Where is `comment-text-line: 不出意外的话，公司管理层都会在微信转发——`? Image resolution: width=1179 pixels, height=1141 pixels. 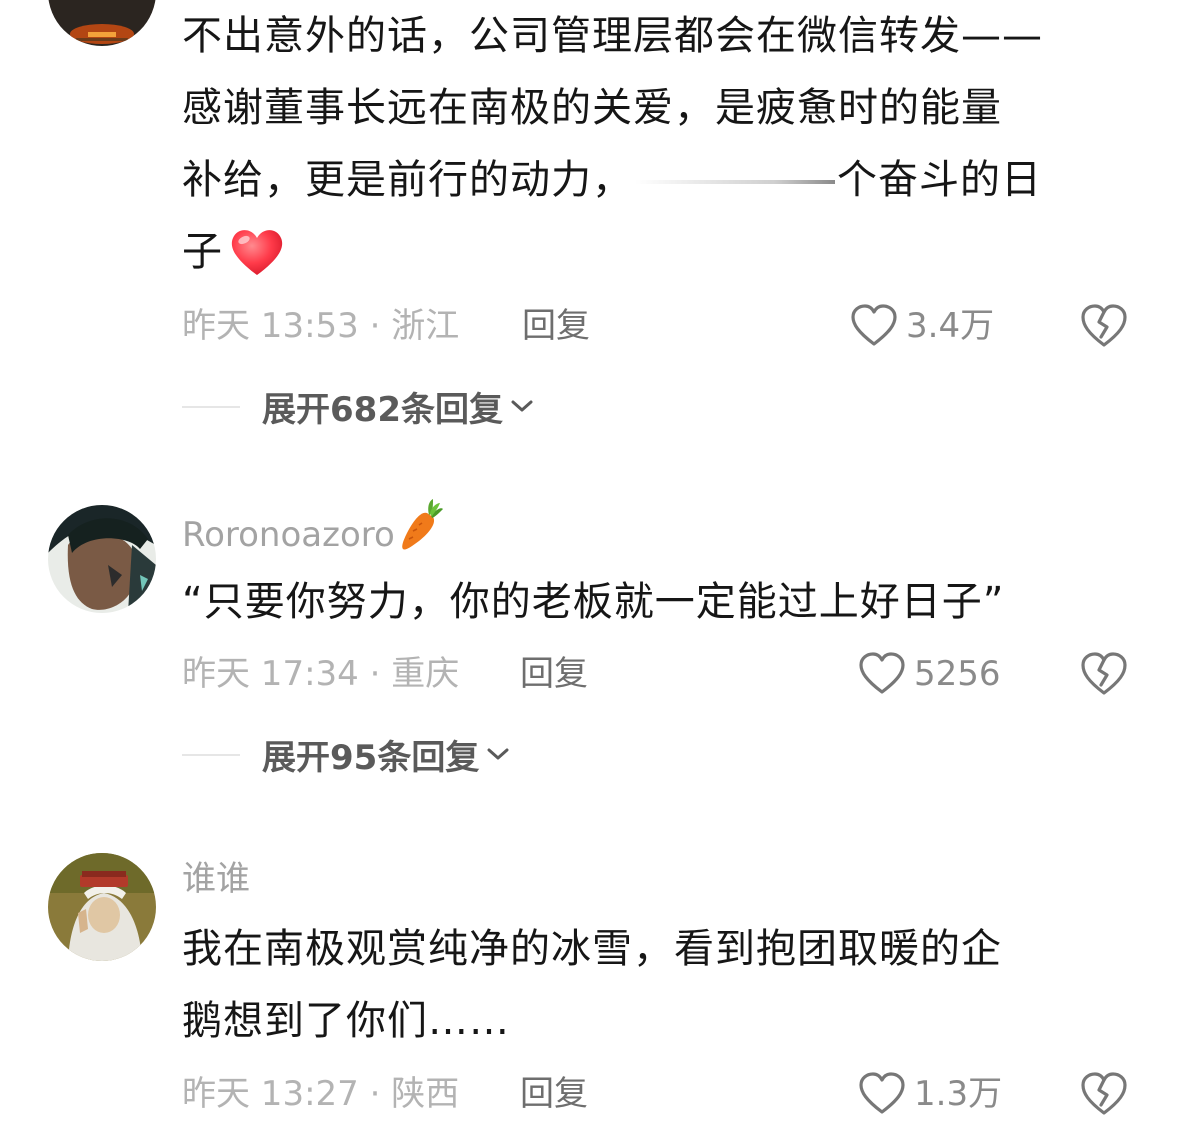
comment-text-line: 不出意外的话，公司管理层都会在微信转发—— is located at coordinates (612, 36).